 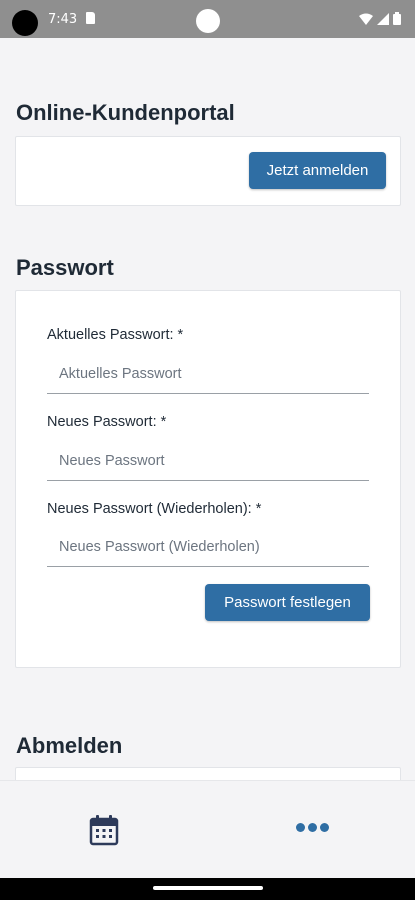 What do you see at coordinates (366, 19) in the screenshot?
I see `wifi-icon` at bounding box center [366, 19].